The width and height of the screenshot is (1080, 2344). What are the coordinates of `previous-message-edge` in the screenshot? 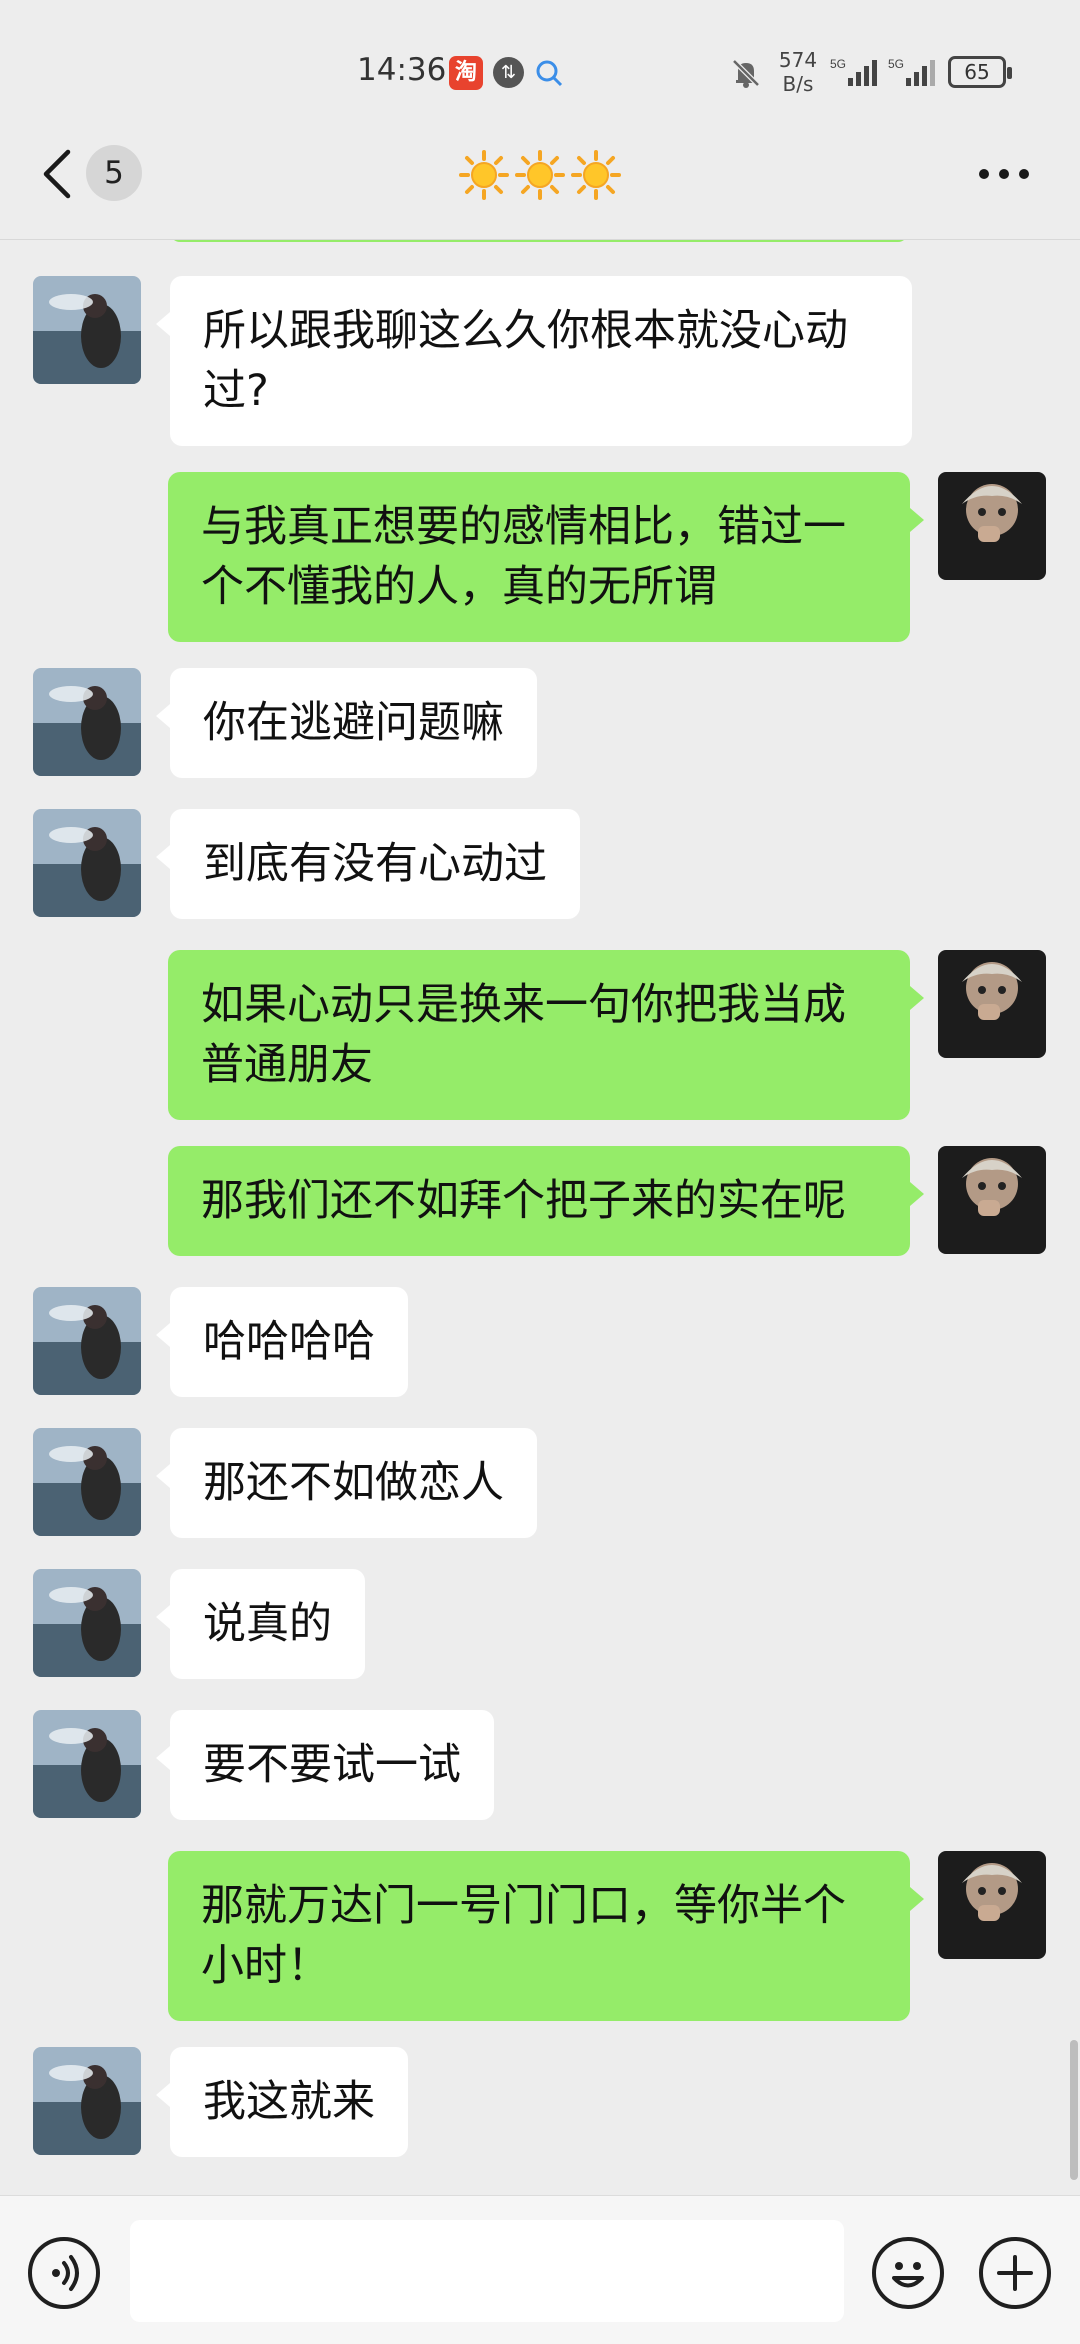 It's located at (539, 241).